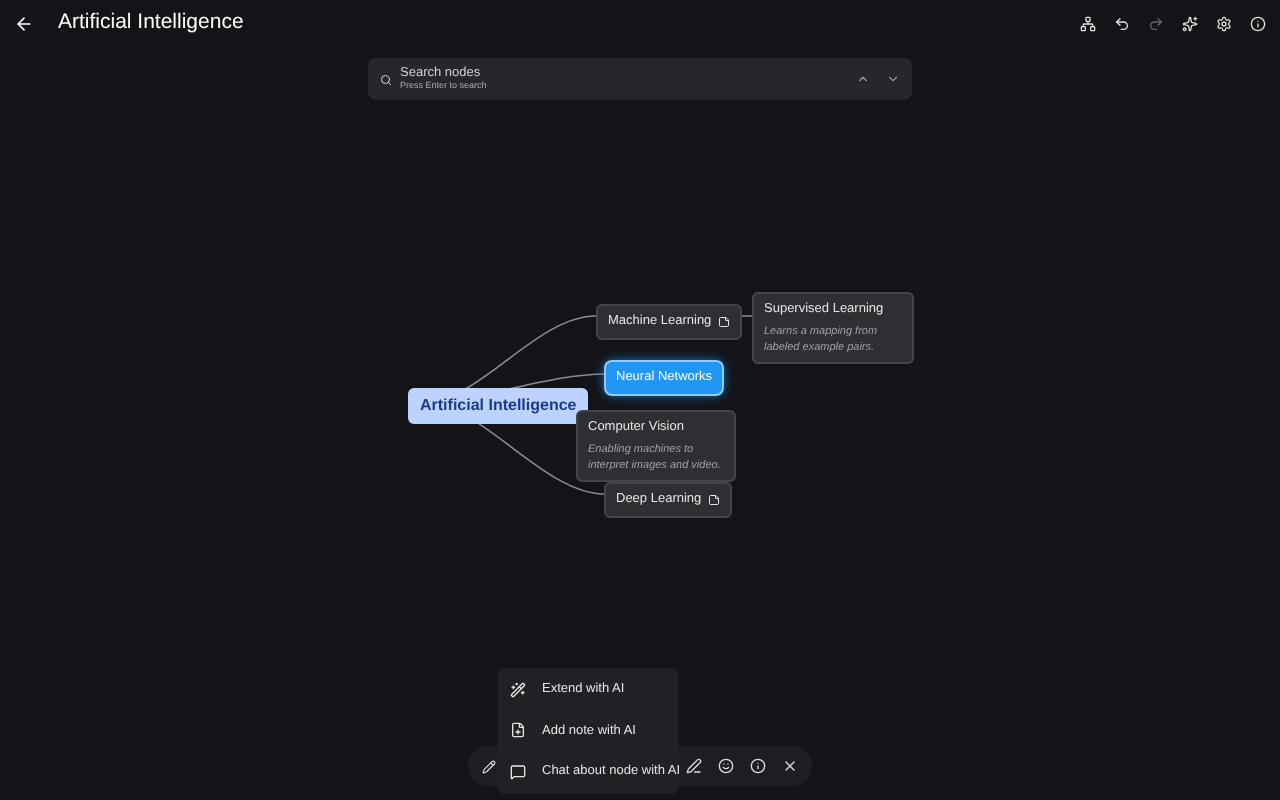  What do you see at coordinates (151, 23) in the screenshot?
I see `map-title: Artificial Intelligence` at bounding box center [151, 23].